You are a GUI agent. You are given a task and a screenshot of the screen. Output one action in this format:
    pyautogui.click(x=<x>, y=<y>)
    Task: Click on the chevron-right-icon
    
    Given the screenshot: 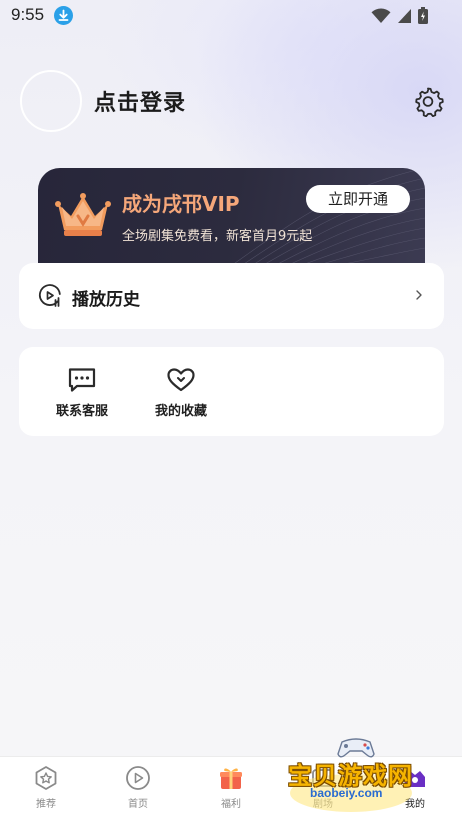 What is the action you would take?
    pyautogui.click(x=419, y=295)
    